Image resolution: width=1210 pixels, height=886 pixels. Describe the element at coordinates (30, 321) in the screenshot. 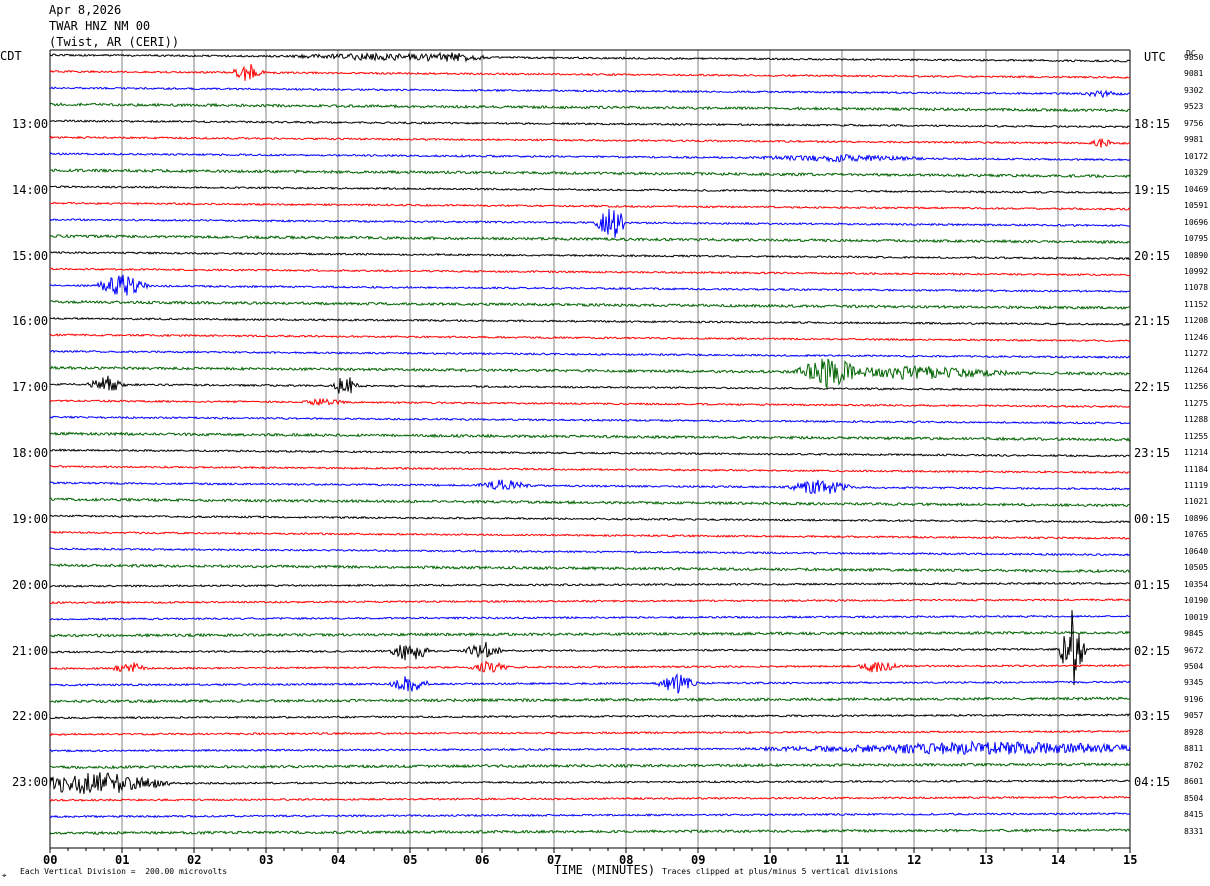

I see `left-time-label: 16:00` at that location.